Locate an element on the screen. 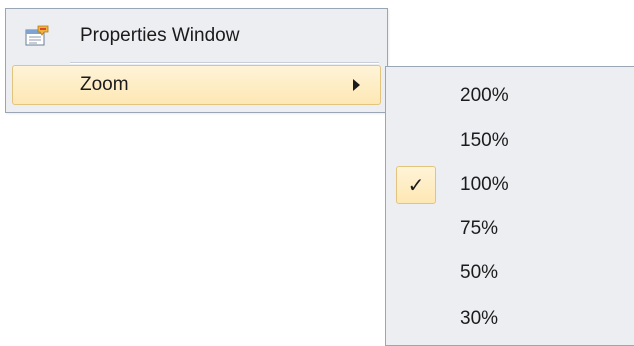 This screenshot has height=346, width=634. zoom-option-label: 100% is located at coordinates (484, 184).